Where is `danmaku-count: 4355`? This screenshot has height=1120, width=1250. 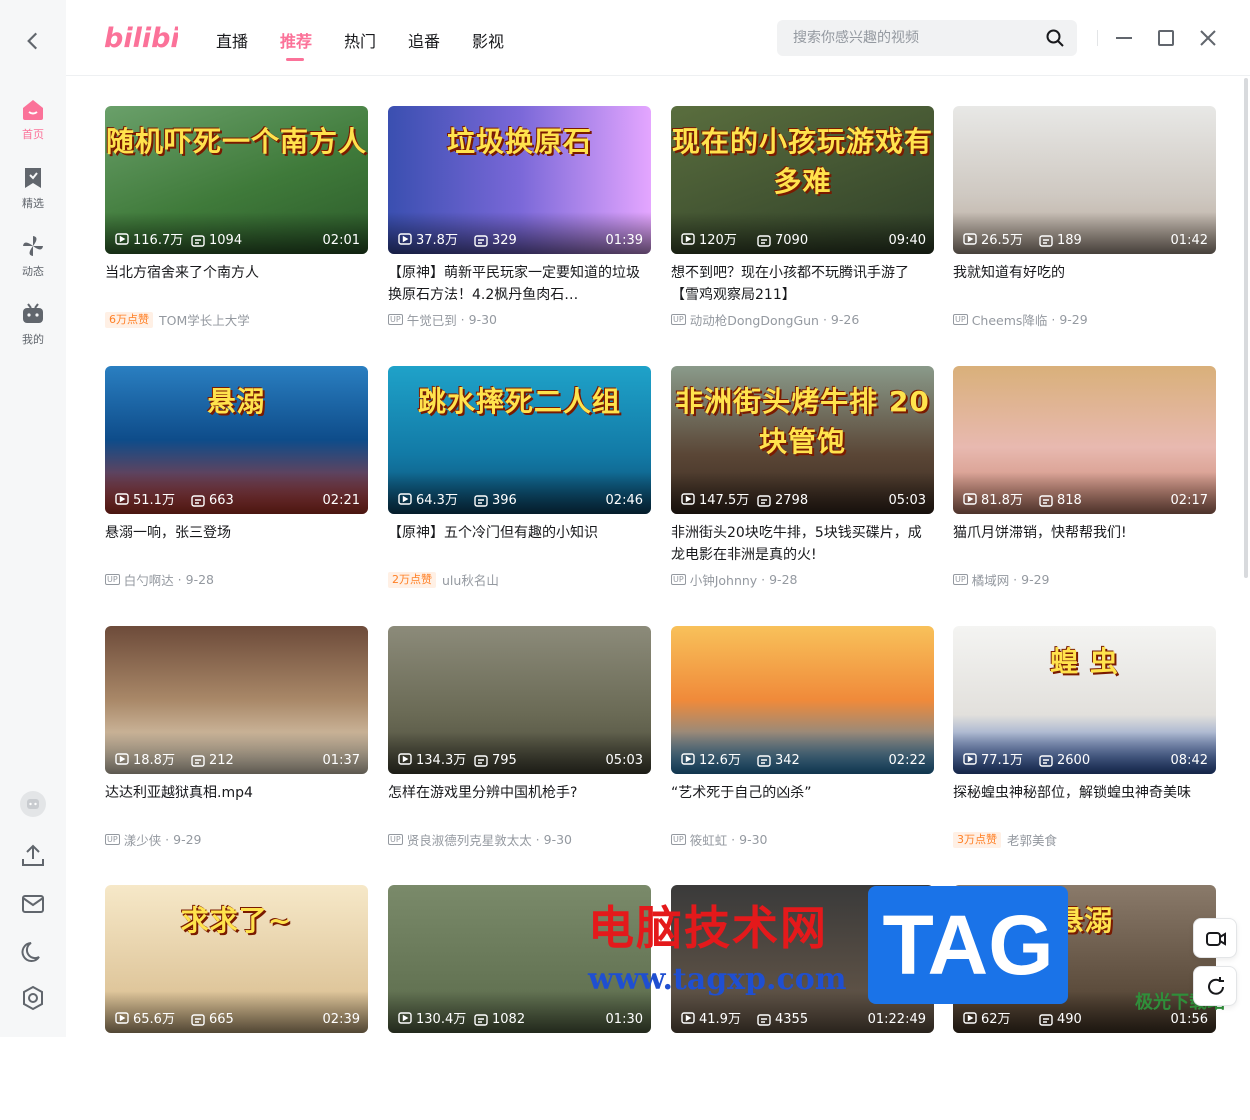 danmaku-count: 4355 is located at coordinates (782, 1019).